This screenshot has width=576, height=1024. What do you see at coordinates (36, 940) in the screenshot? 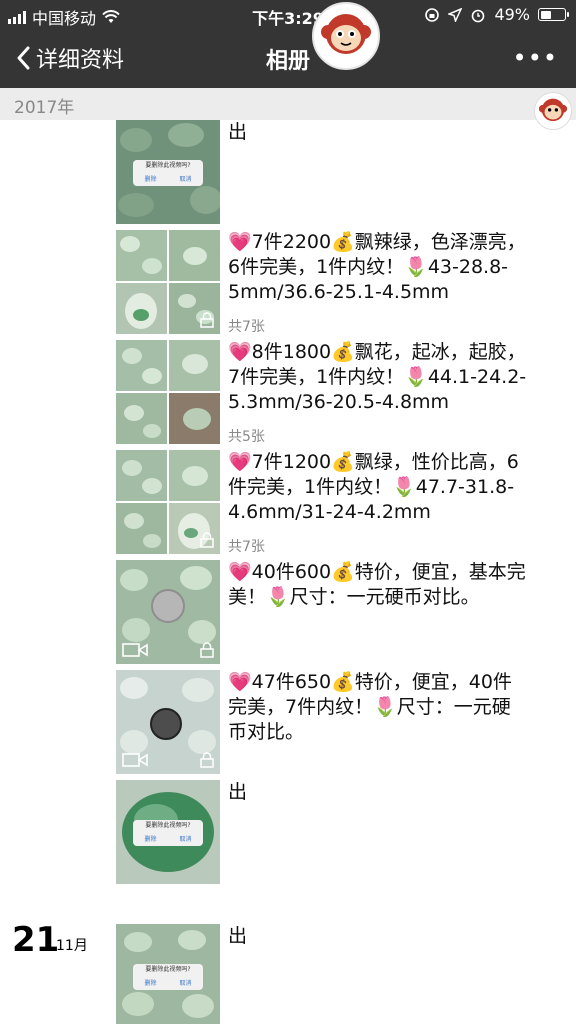
I see `date-day: 21` at bounding box center [36, 940].